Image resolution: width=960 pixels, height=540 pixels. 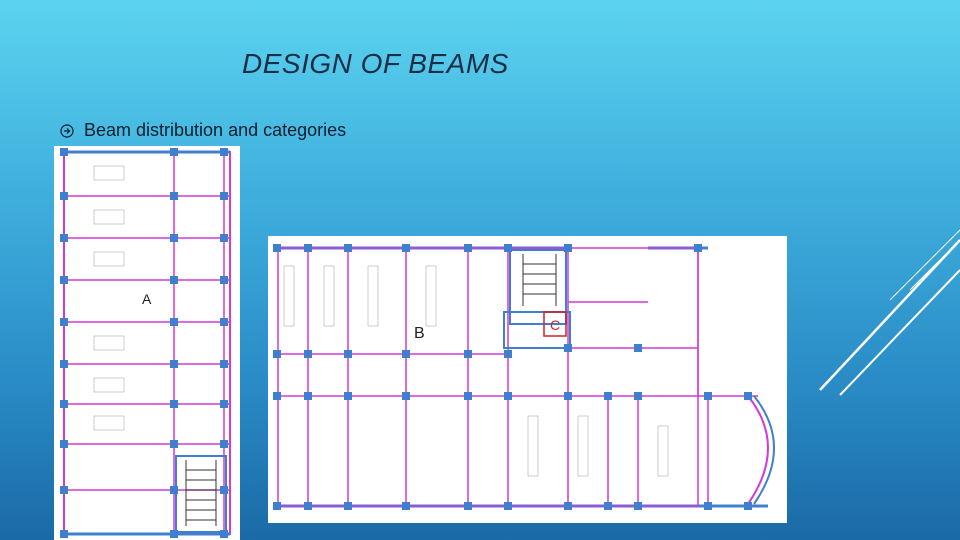 I want to click on plan-a-label: A, so click(x=147, y=299).